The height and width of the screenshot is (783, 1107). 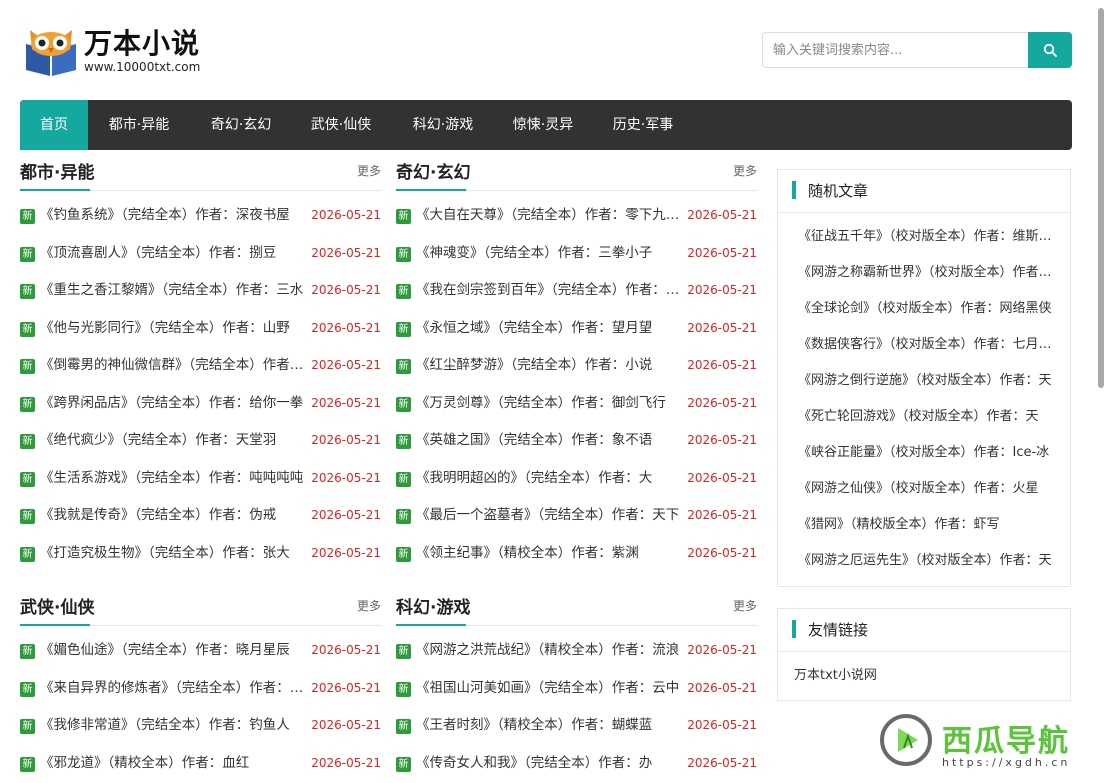 I want to click on section-header: 都市·异能 更多, so click(x=200, y=170).